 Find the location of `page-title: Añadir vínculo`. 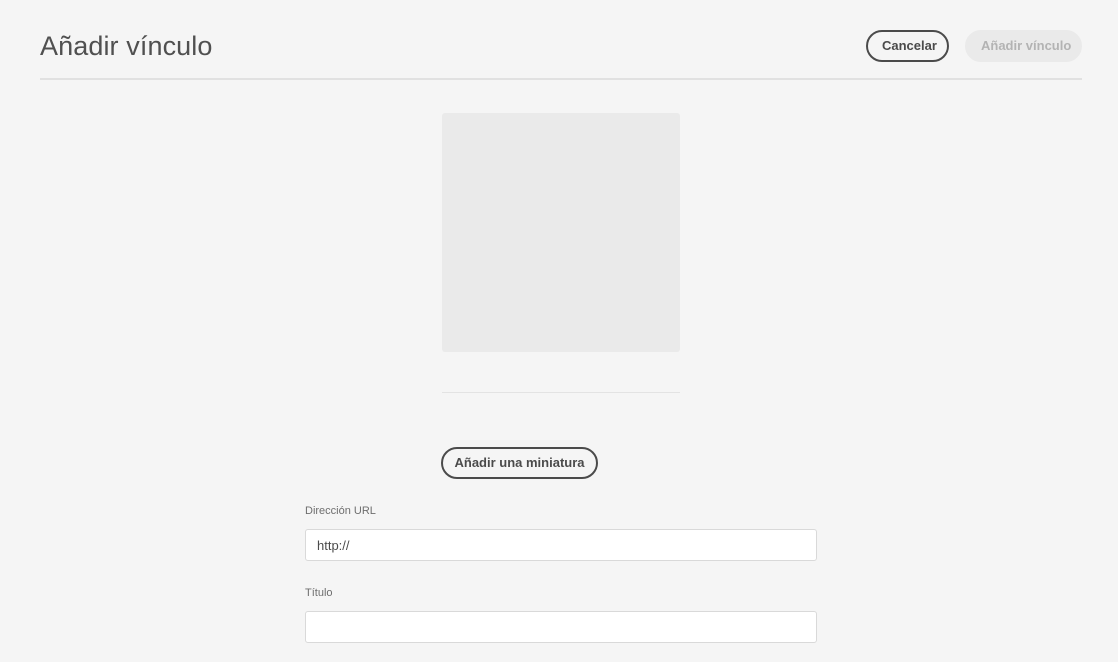

page-title: Añadir vínculo is located at coordinates (126, 46).